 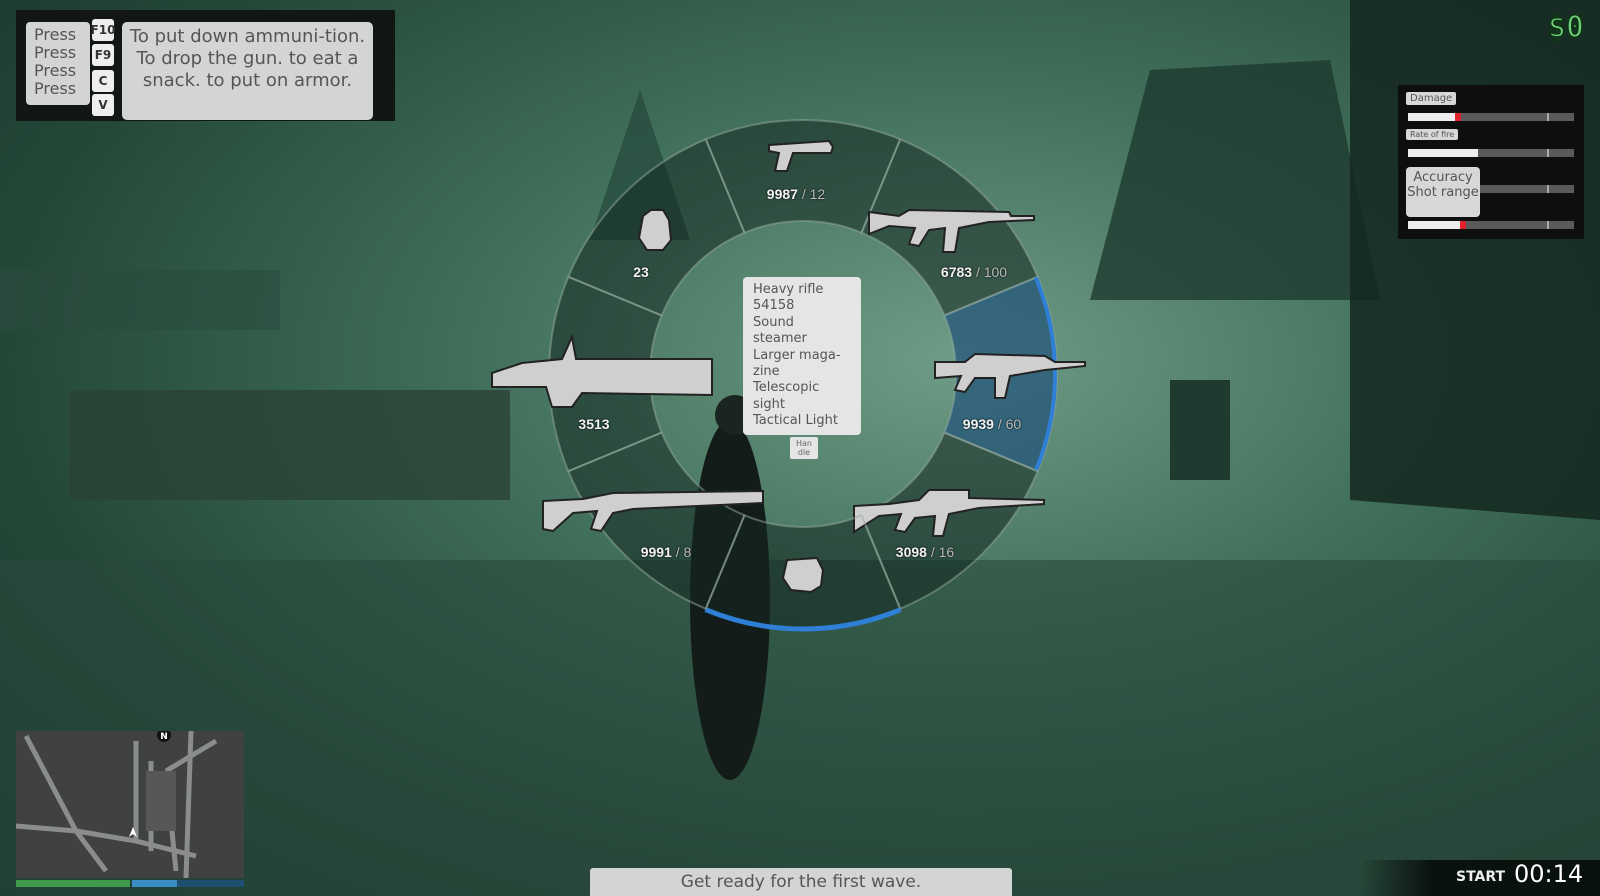 I want to click on grenade-icon, so click(x=655, y=230).